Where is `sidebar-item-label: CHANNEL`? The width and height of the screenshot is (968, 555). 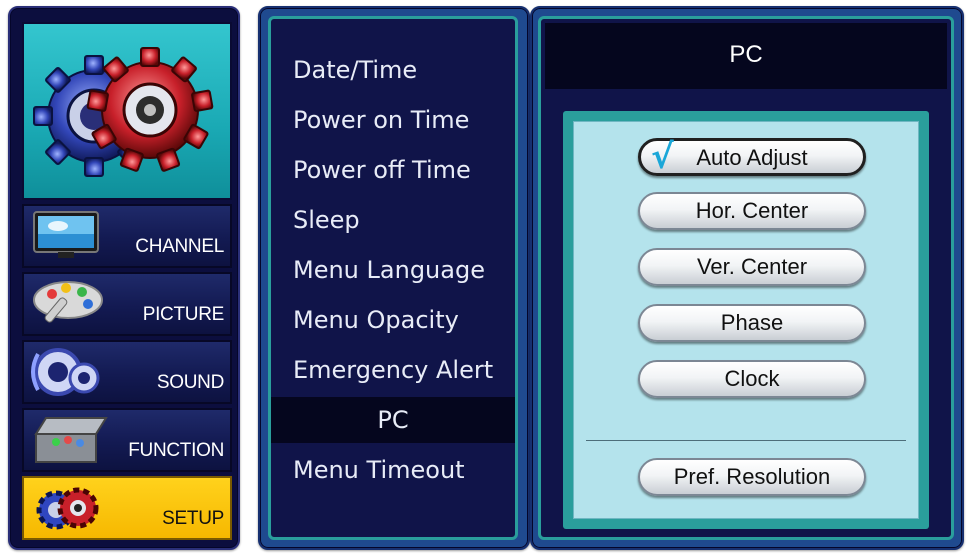
sidebar-item-label: CHANNEL is located at coordinates (179, 246).